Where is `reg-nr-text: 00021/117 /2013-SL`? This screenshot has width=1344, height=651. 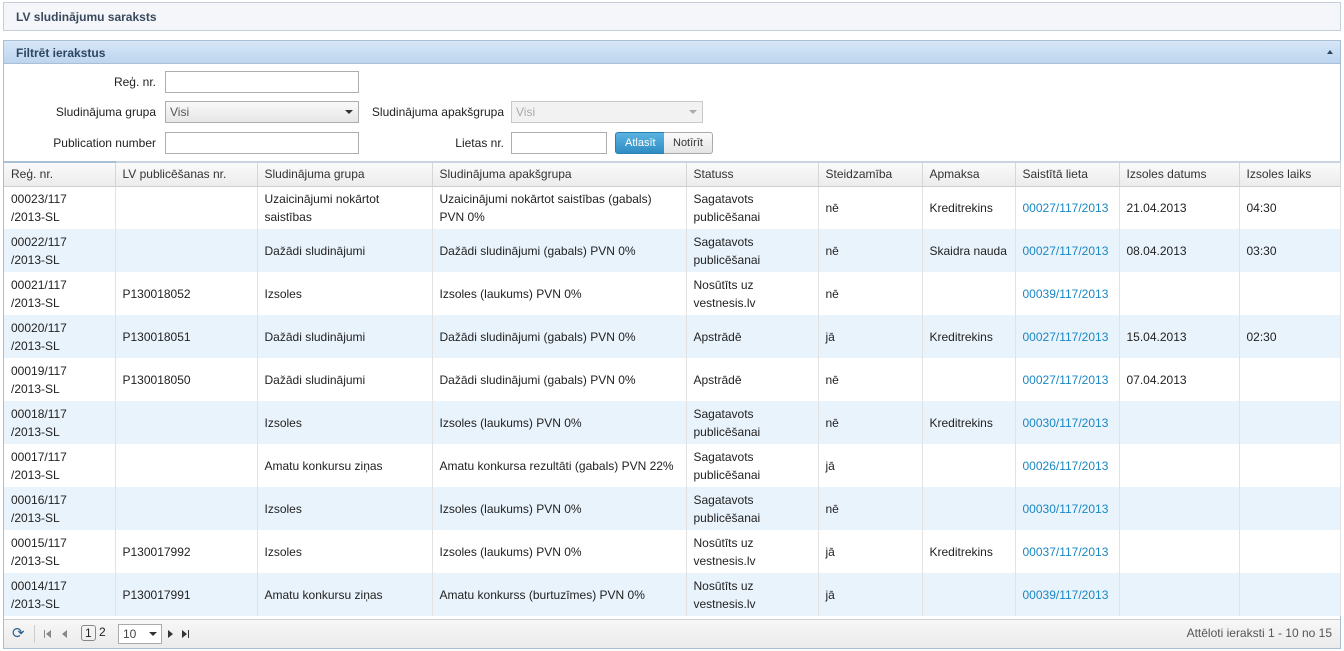 reg-nr-text: 00021/117 /2013-SL is located at coordinates (39, 293).